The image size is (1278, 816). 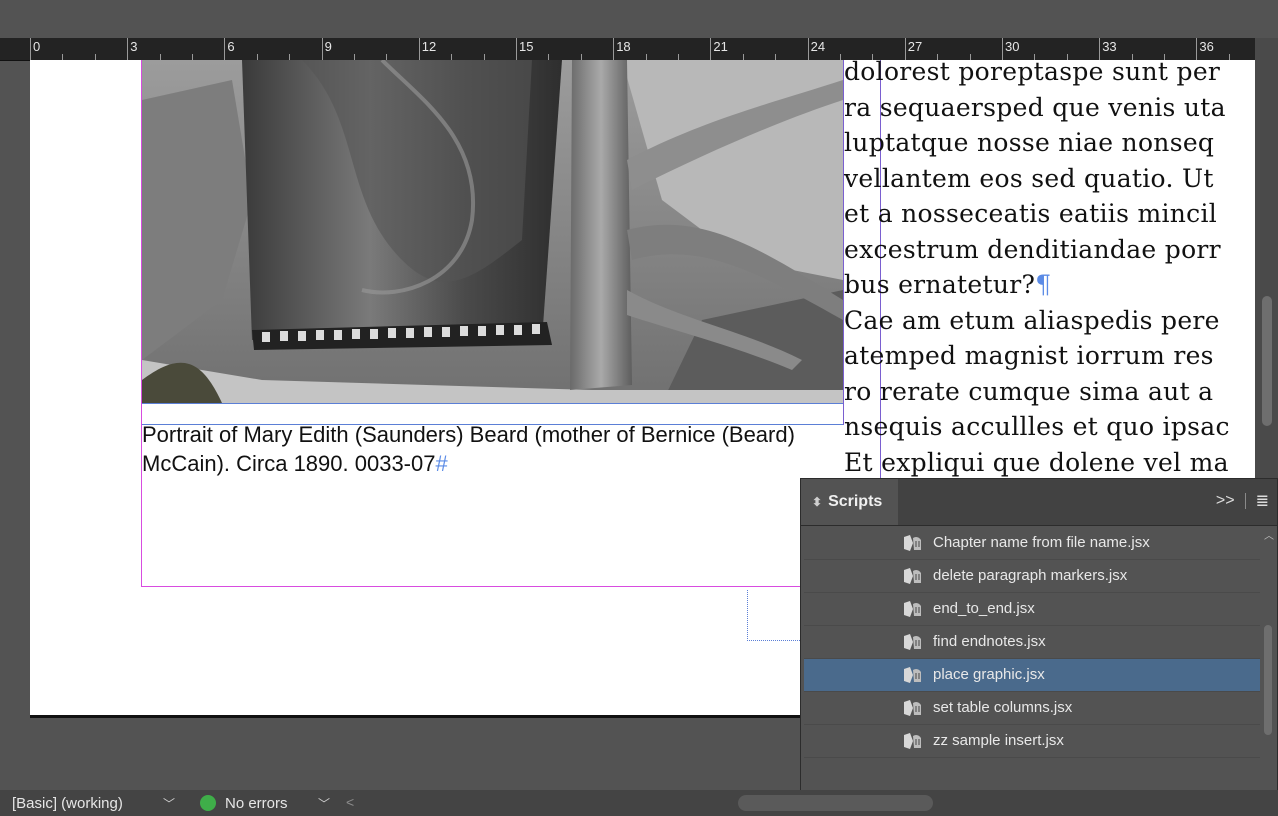 What do you see at coordinates (1032, 543) in the screenshot?
I see `script-list-item: Chapter name from file name.jsx` at bounding box center [1032, 543].